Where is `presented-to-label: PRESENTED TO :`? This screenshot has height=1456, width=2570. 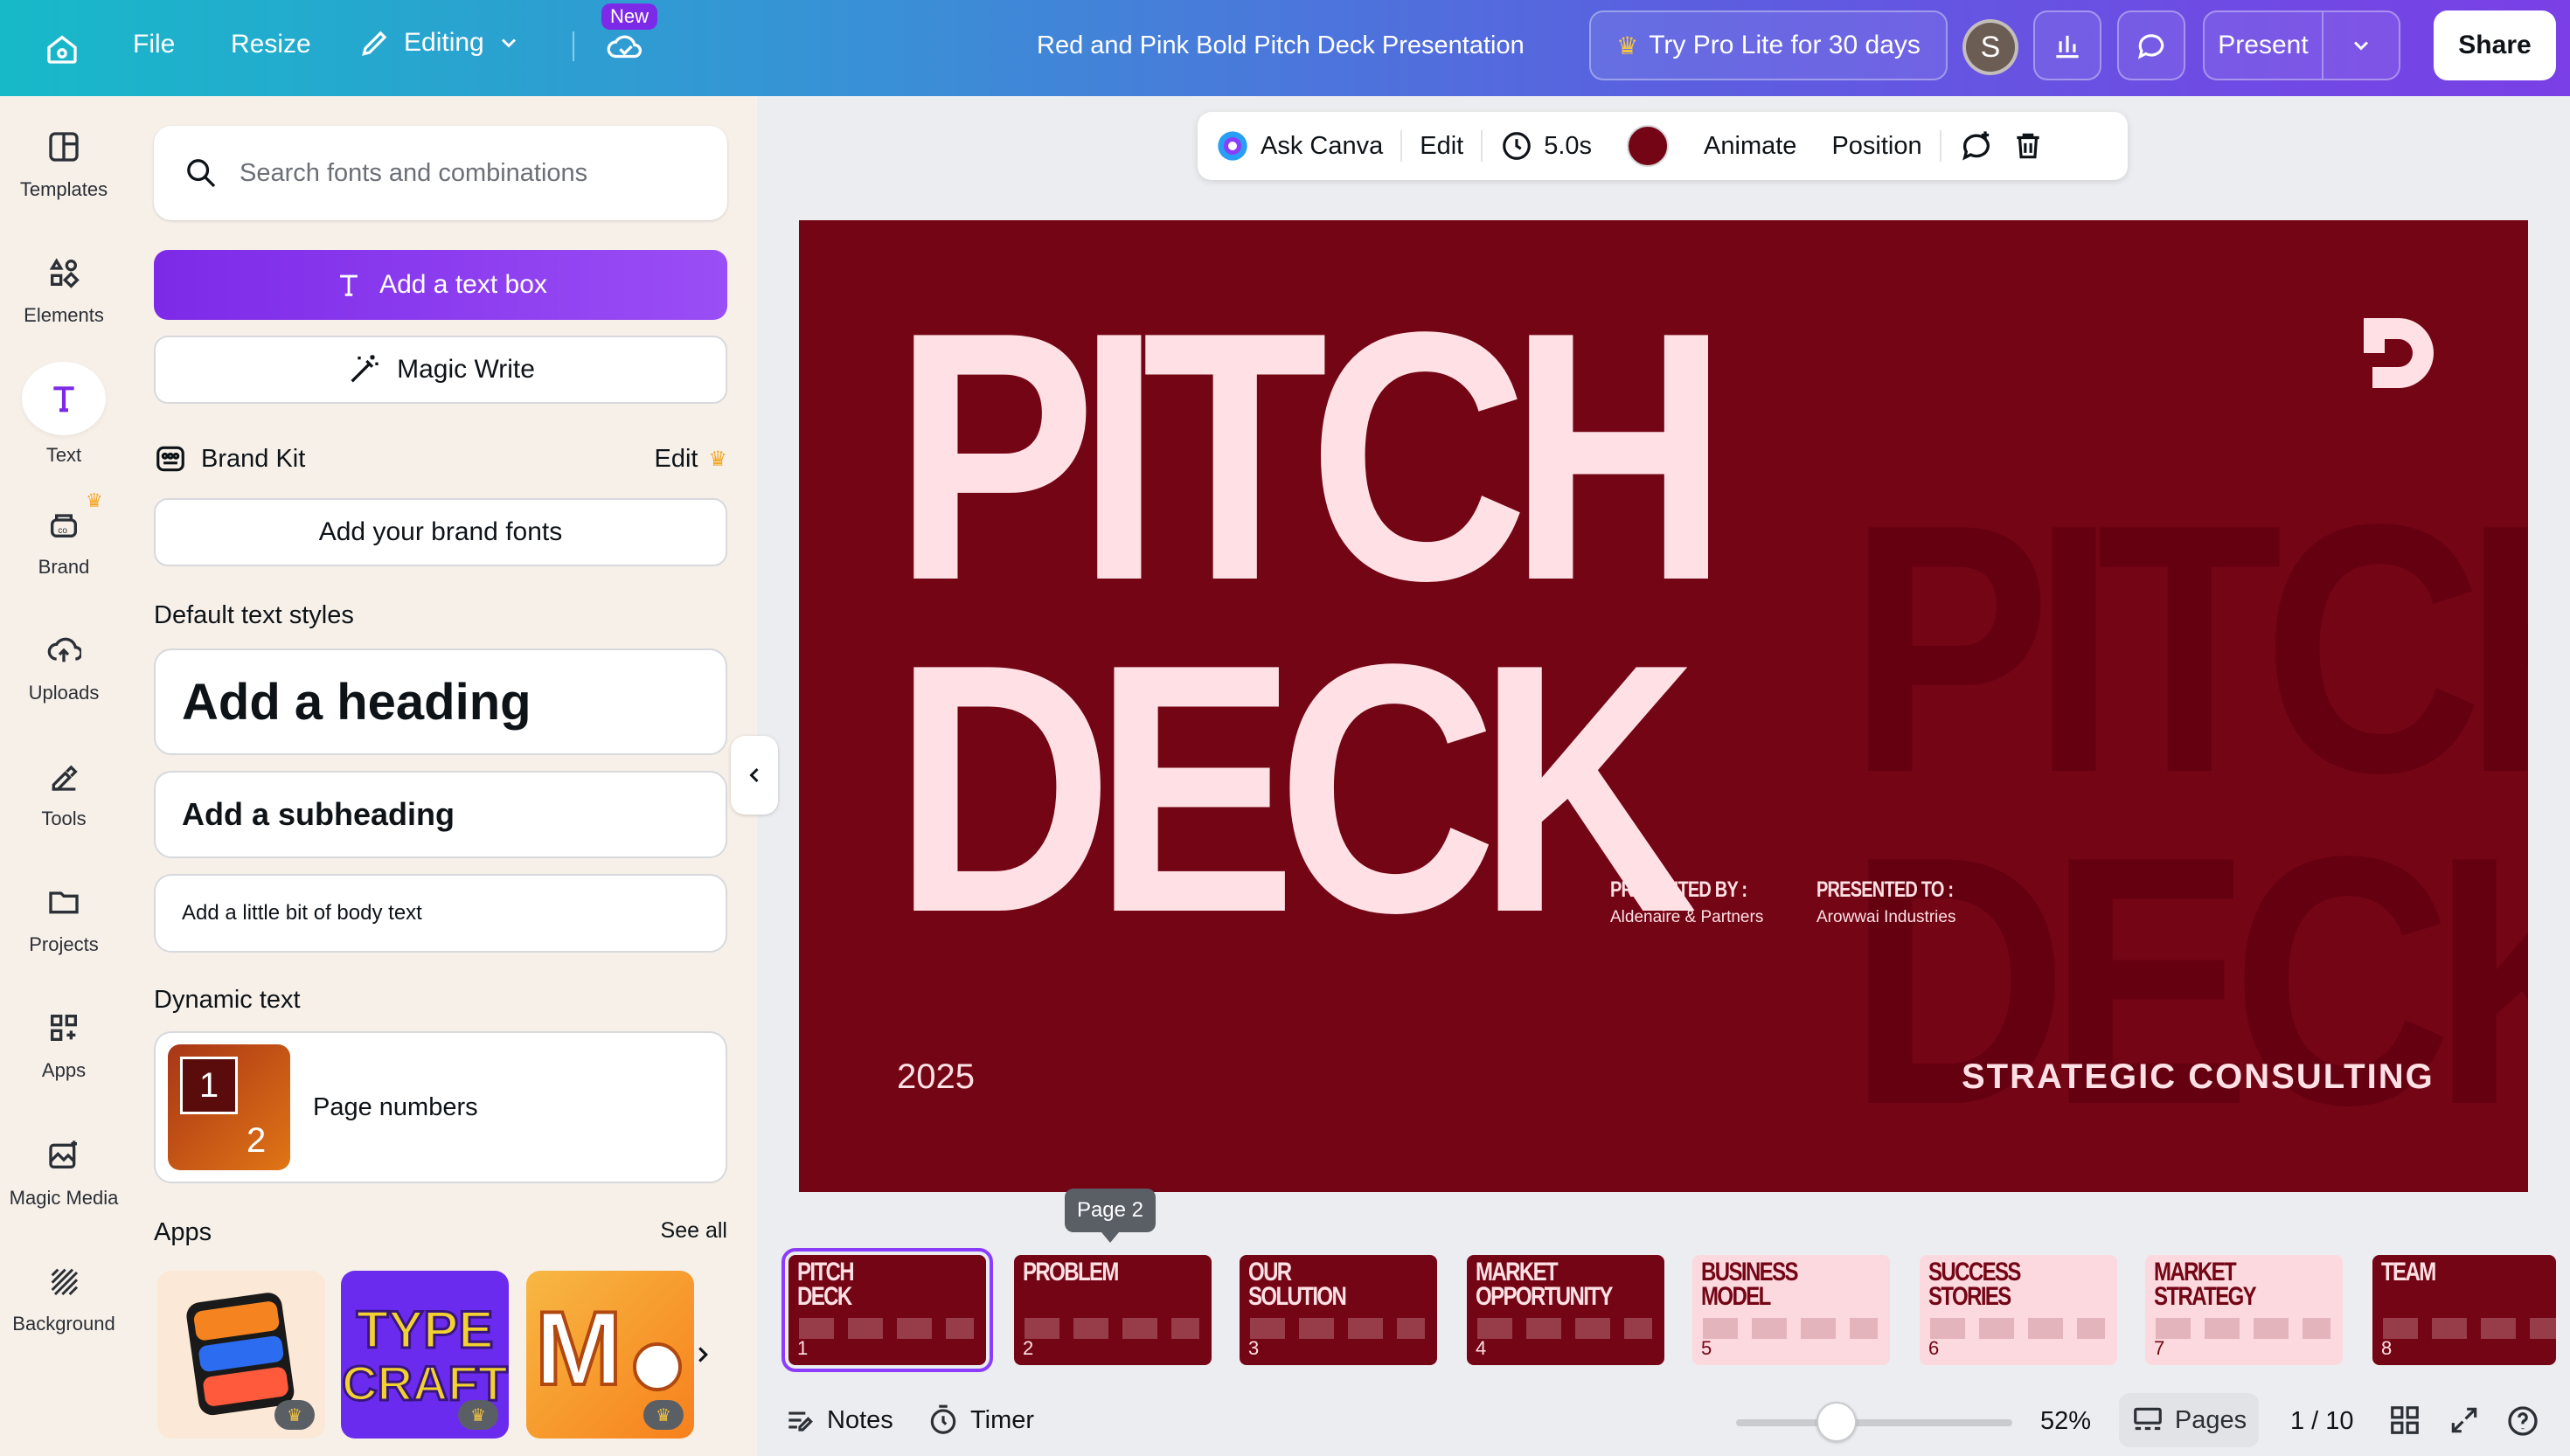 presented-to-label: PRESENTED TO : is located at coordinates (1885, 889).